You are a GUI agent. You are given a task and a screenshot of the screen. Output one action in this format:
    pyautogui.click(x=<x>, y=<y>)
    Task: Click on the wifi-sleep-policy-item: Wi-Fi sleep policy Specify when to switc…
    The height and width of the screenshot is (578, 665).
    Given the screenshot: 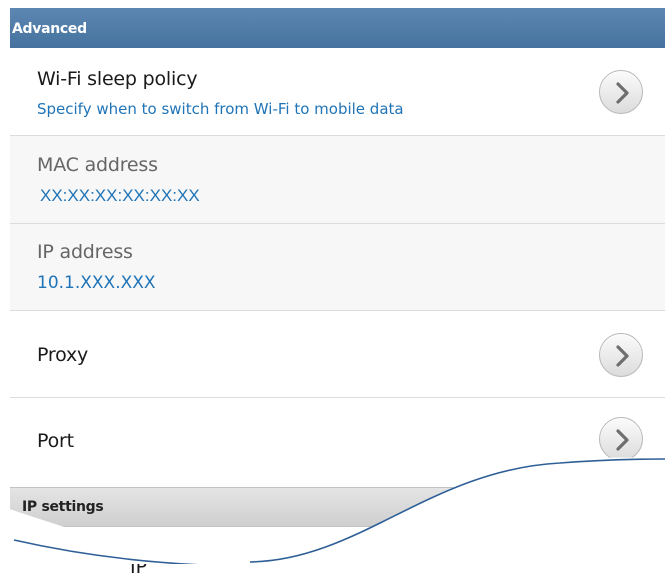 What is the action you would take?
    pyautogui.click(x=337, y=92)
    